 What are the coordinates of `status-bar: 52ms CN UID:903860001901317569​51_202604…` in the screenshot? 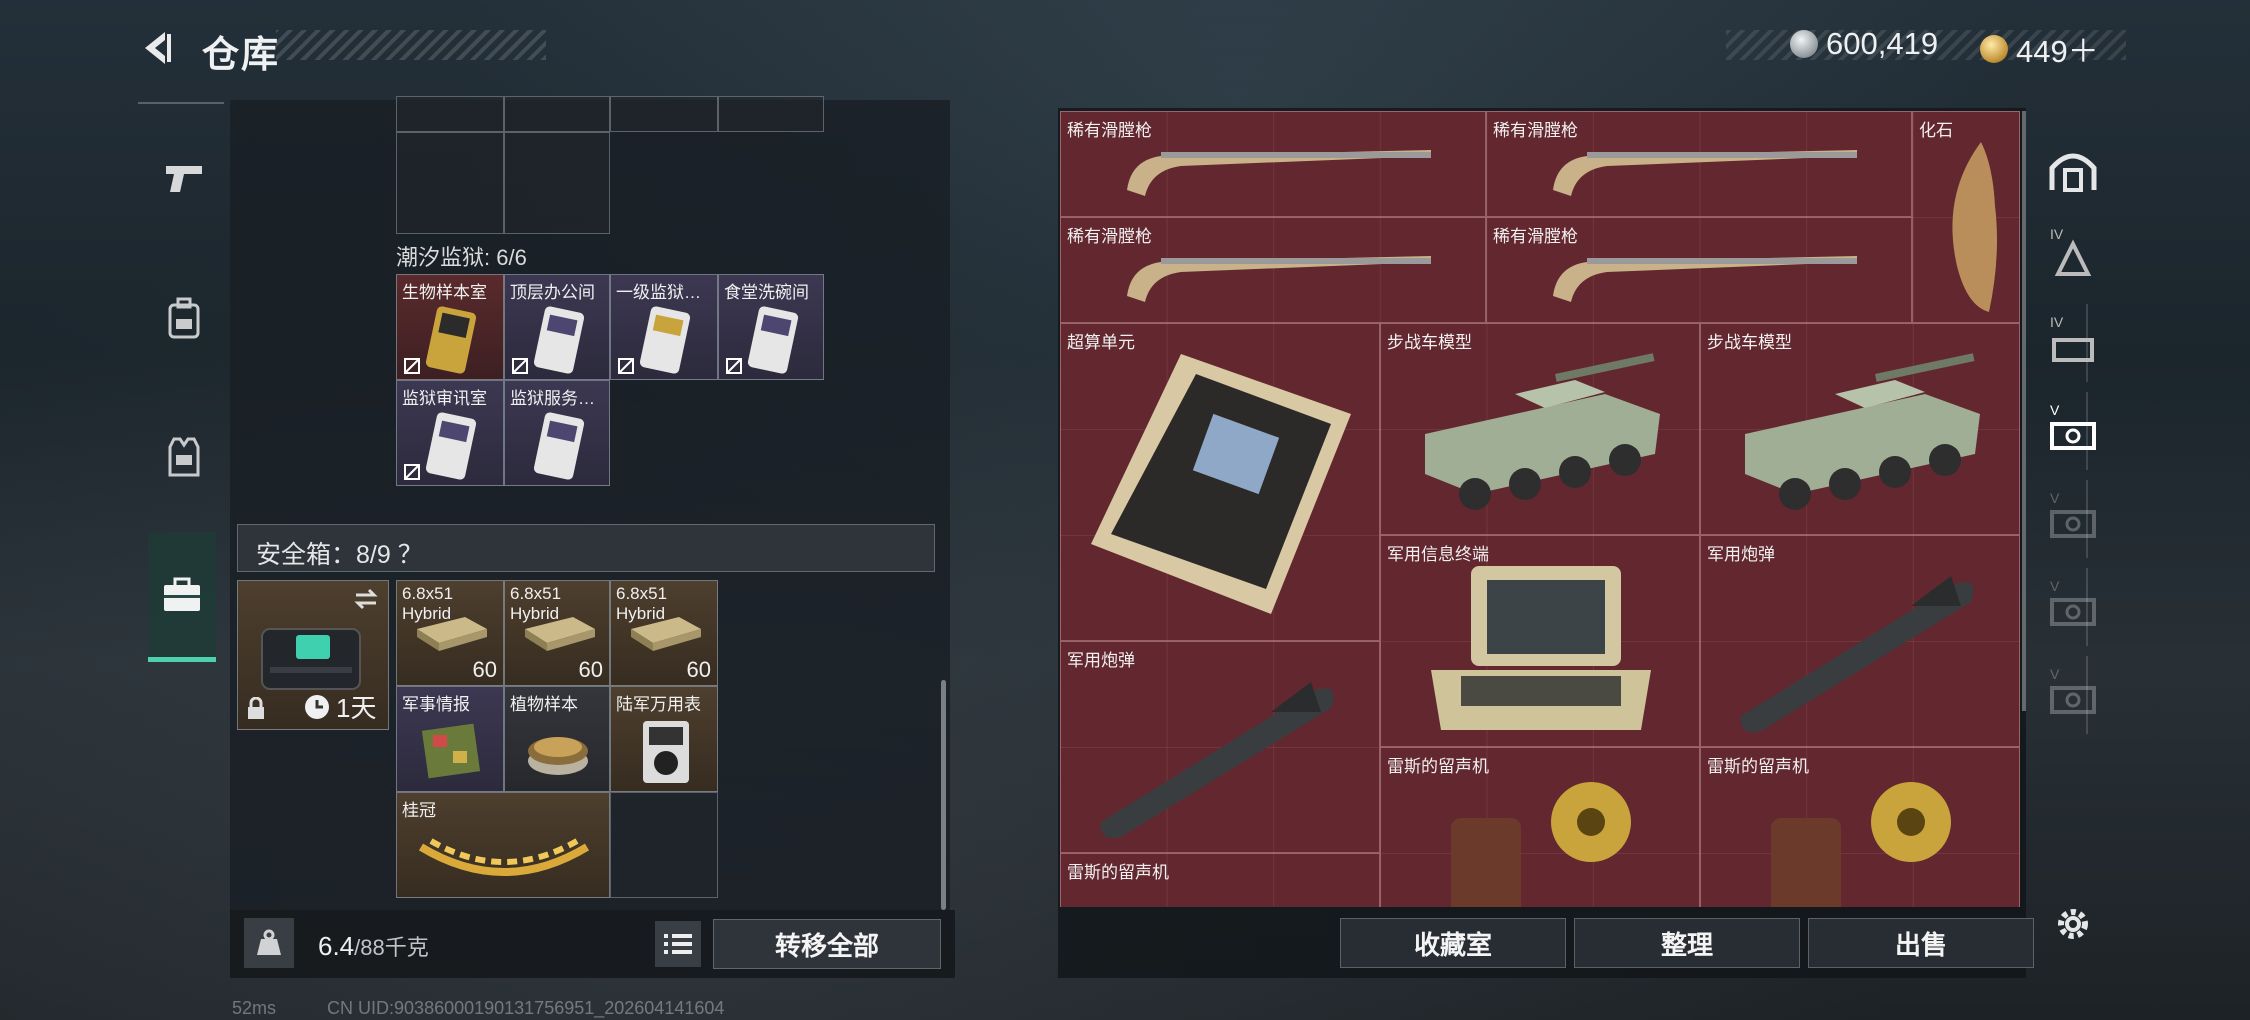 It's located at (432, 1008).